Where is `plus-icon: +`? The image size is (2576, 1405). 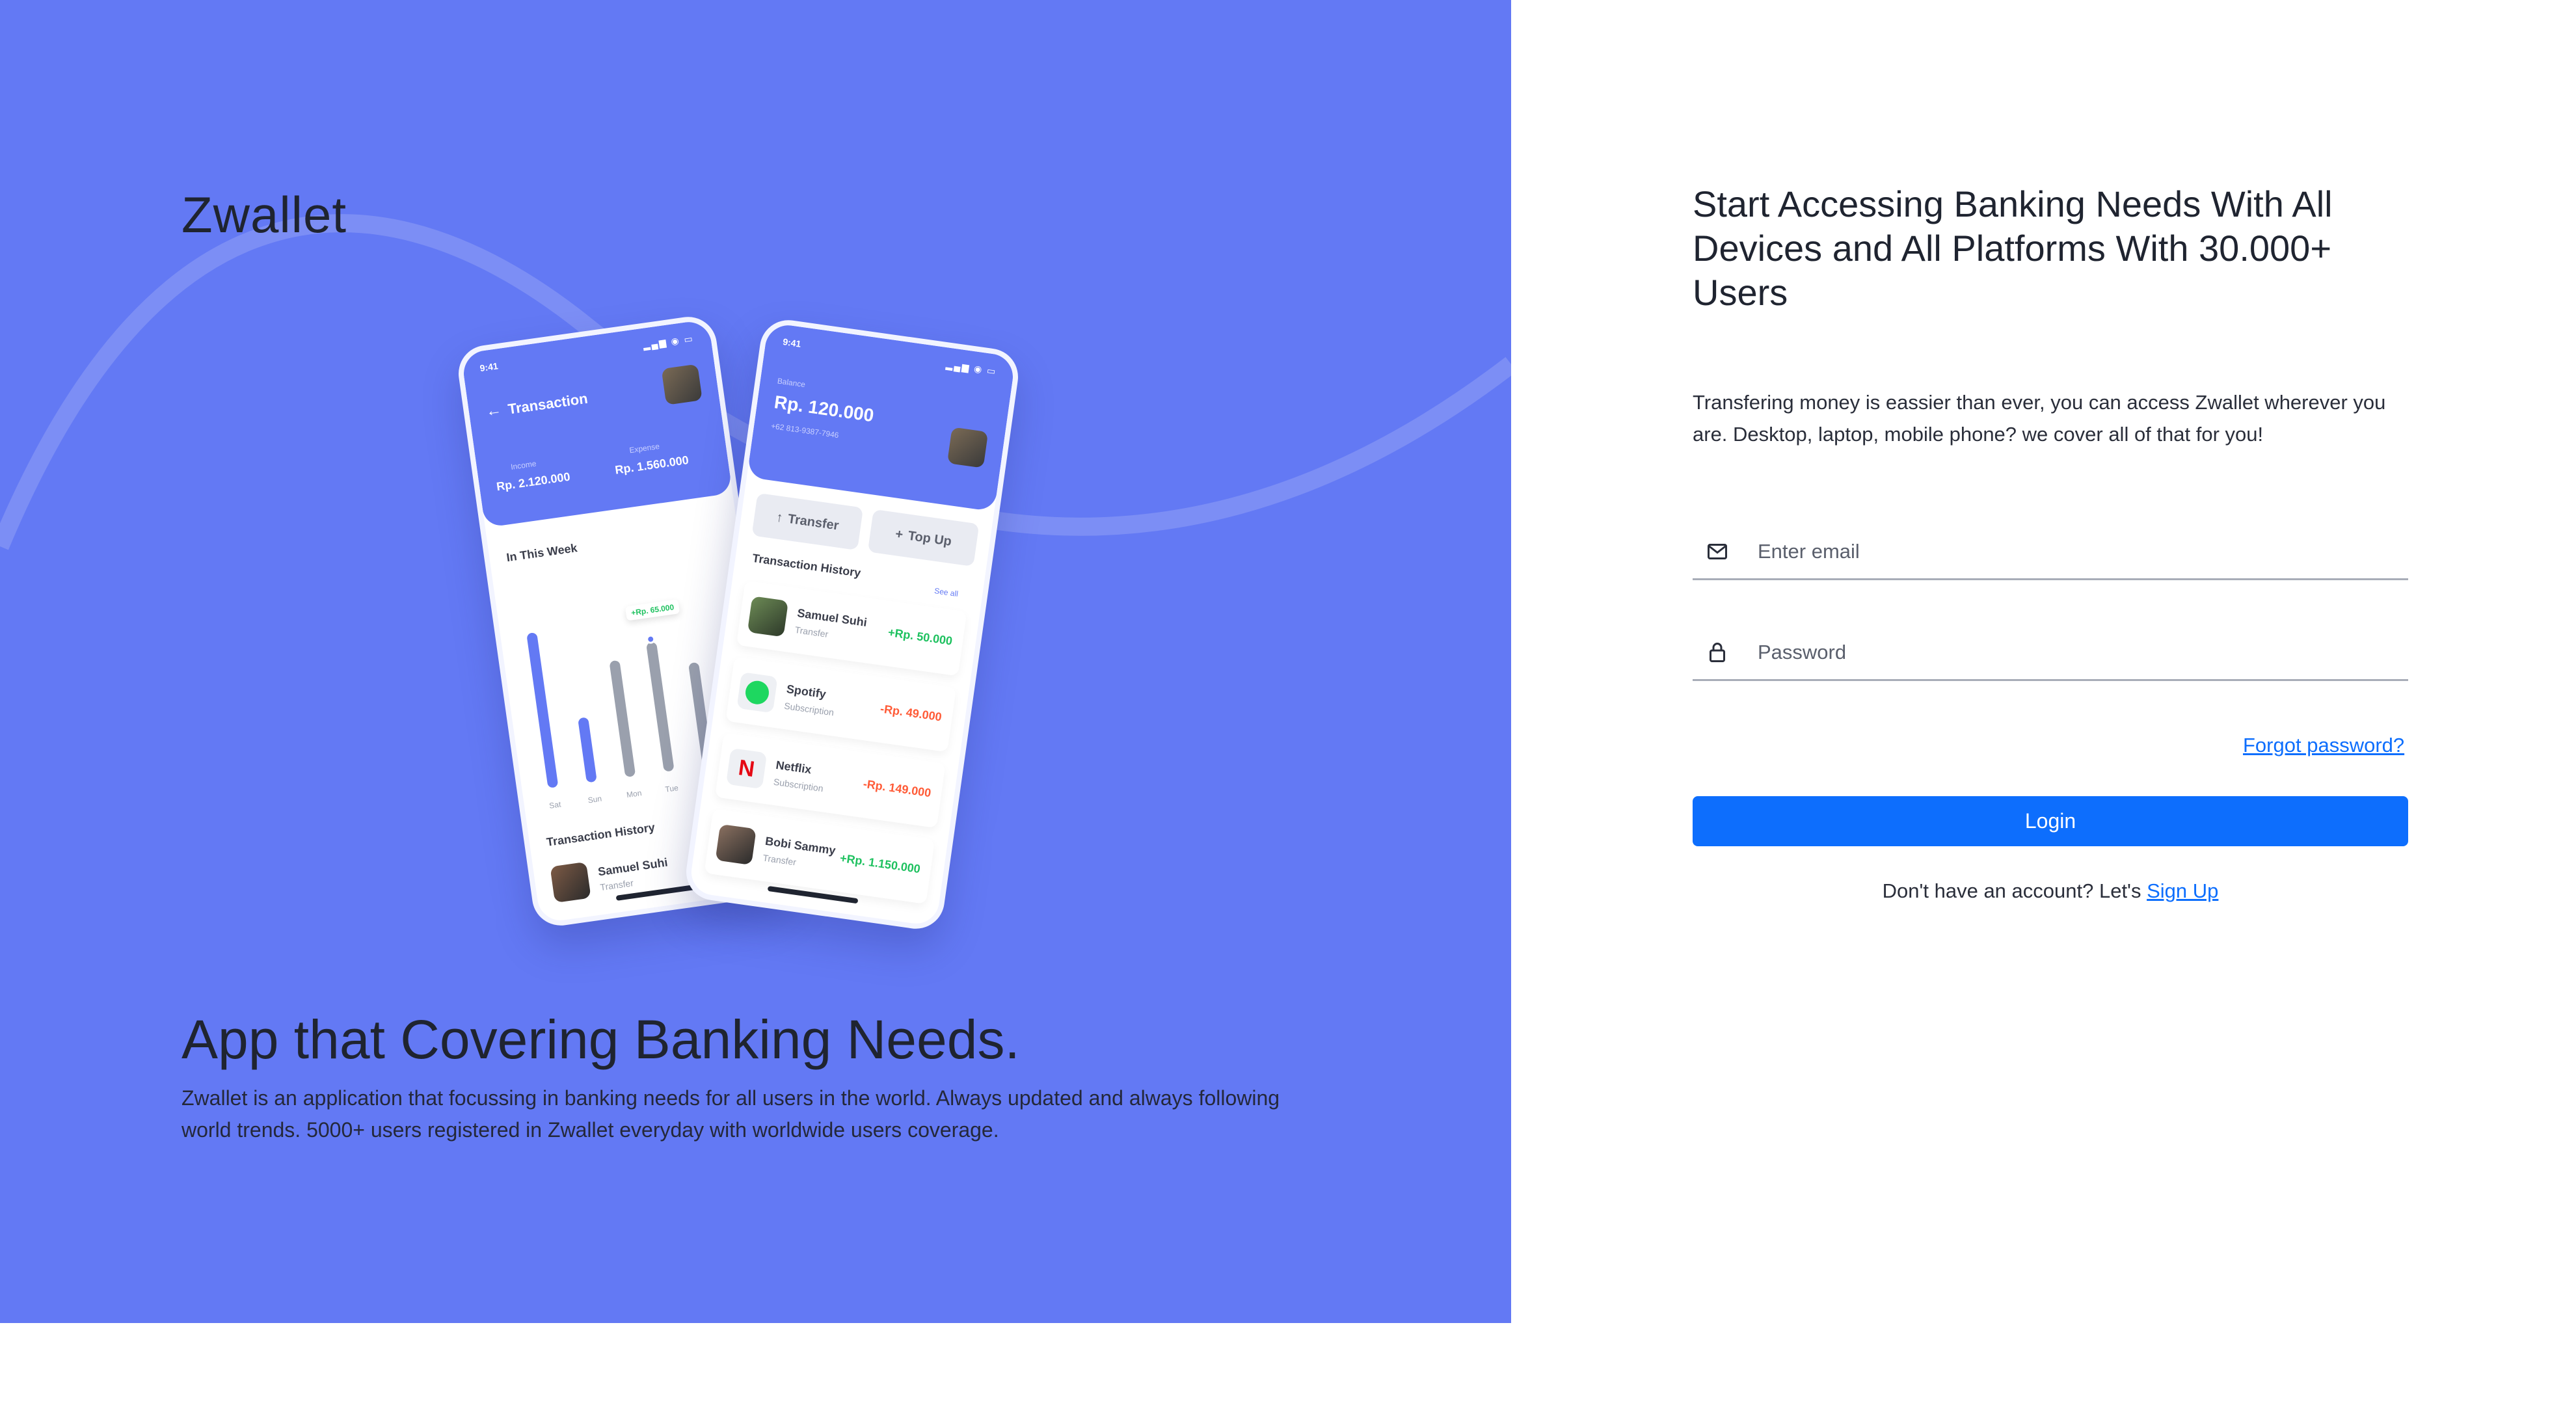
plus-icon: + is located at coordinates (899, 534).